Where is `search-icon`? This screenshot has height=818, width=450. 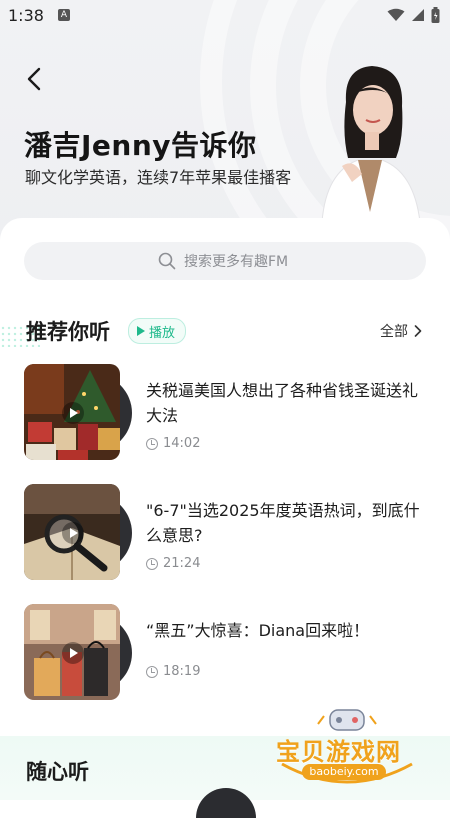 search-icon is located at coordinates (167, 261).